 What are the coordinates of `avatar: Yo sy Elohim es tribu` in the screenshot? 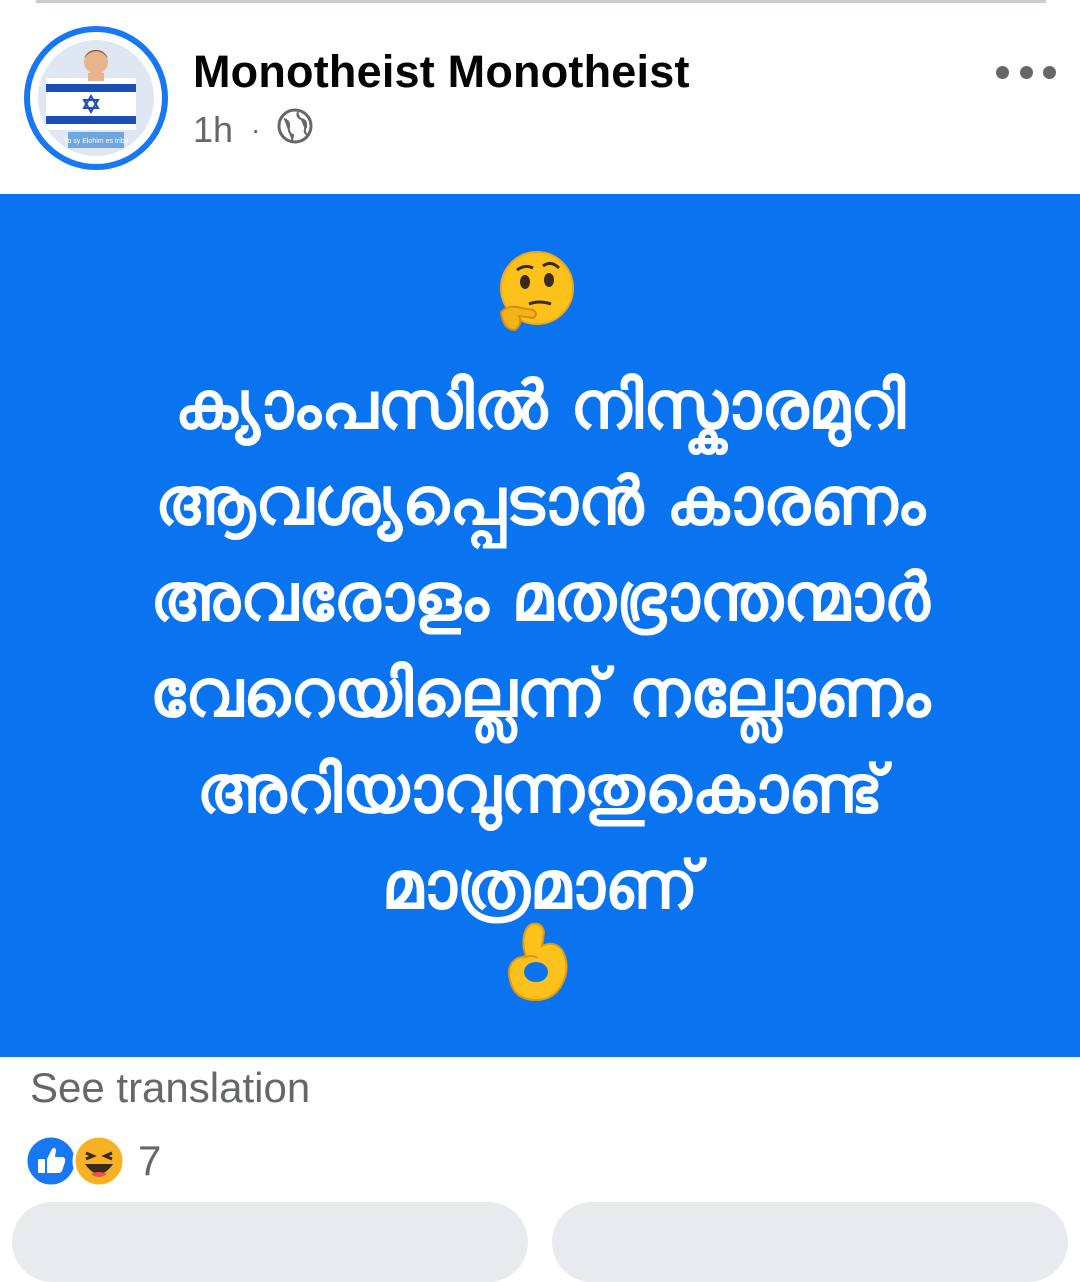 It's located at (96, 98).